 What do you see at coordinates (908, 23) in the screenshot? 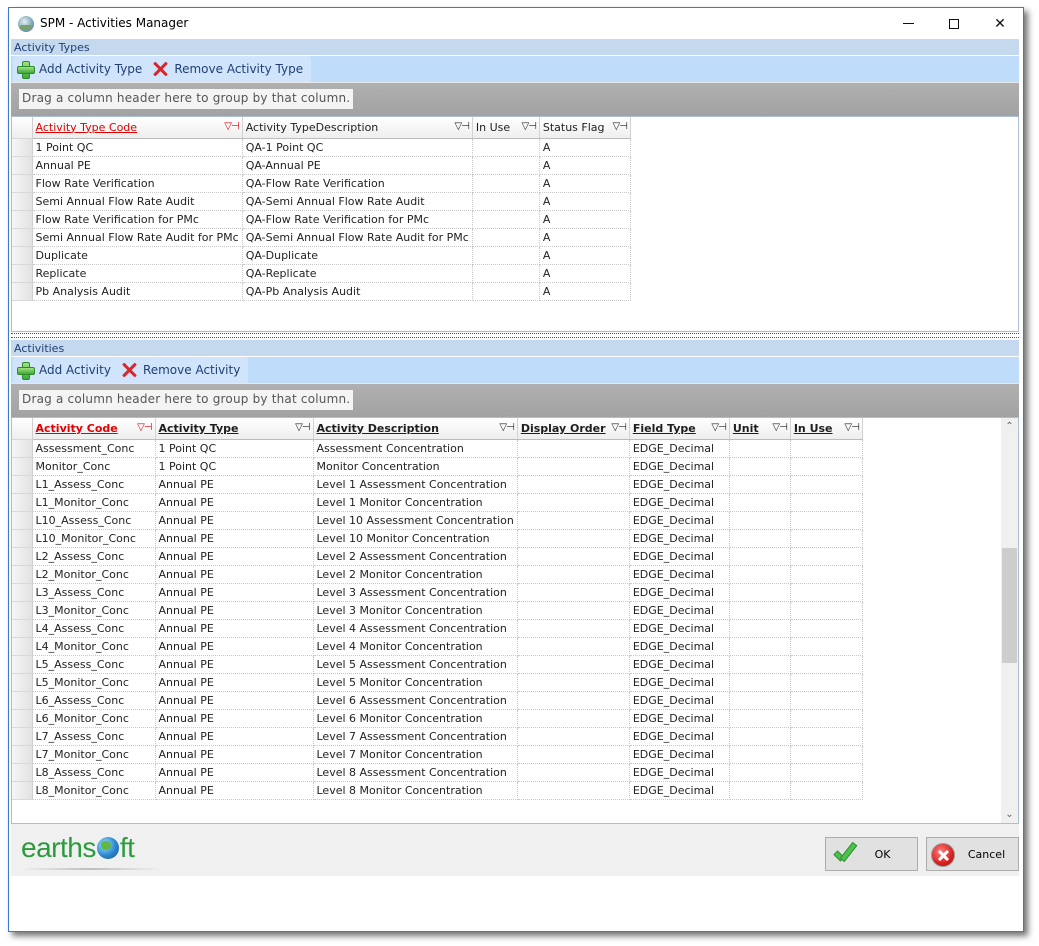
I see `minimize-button` at bounding box center [908, 23].